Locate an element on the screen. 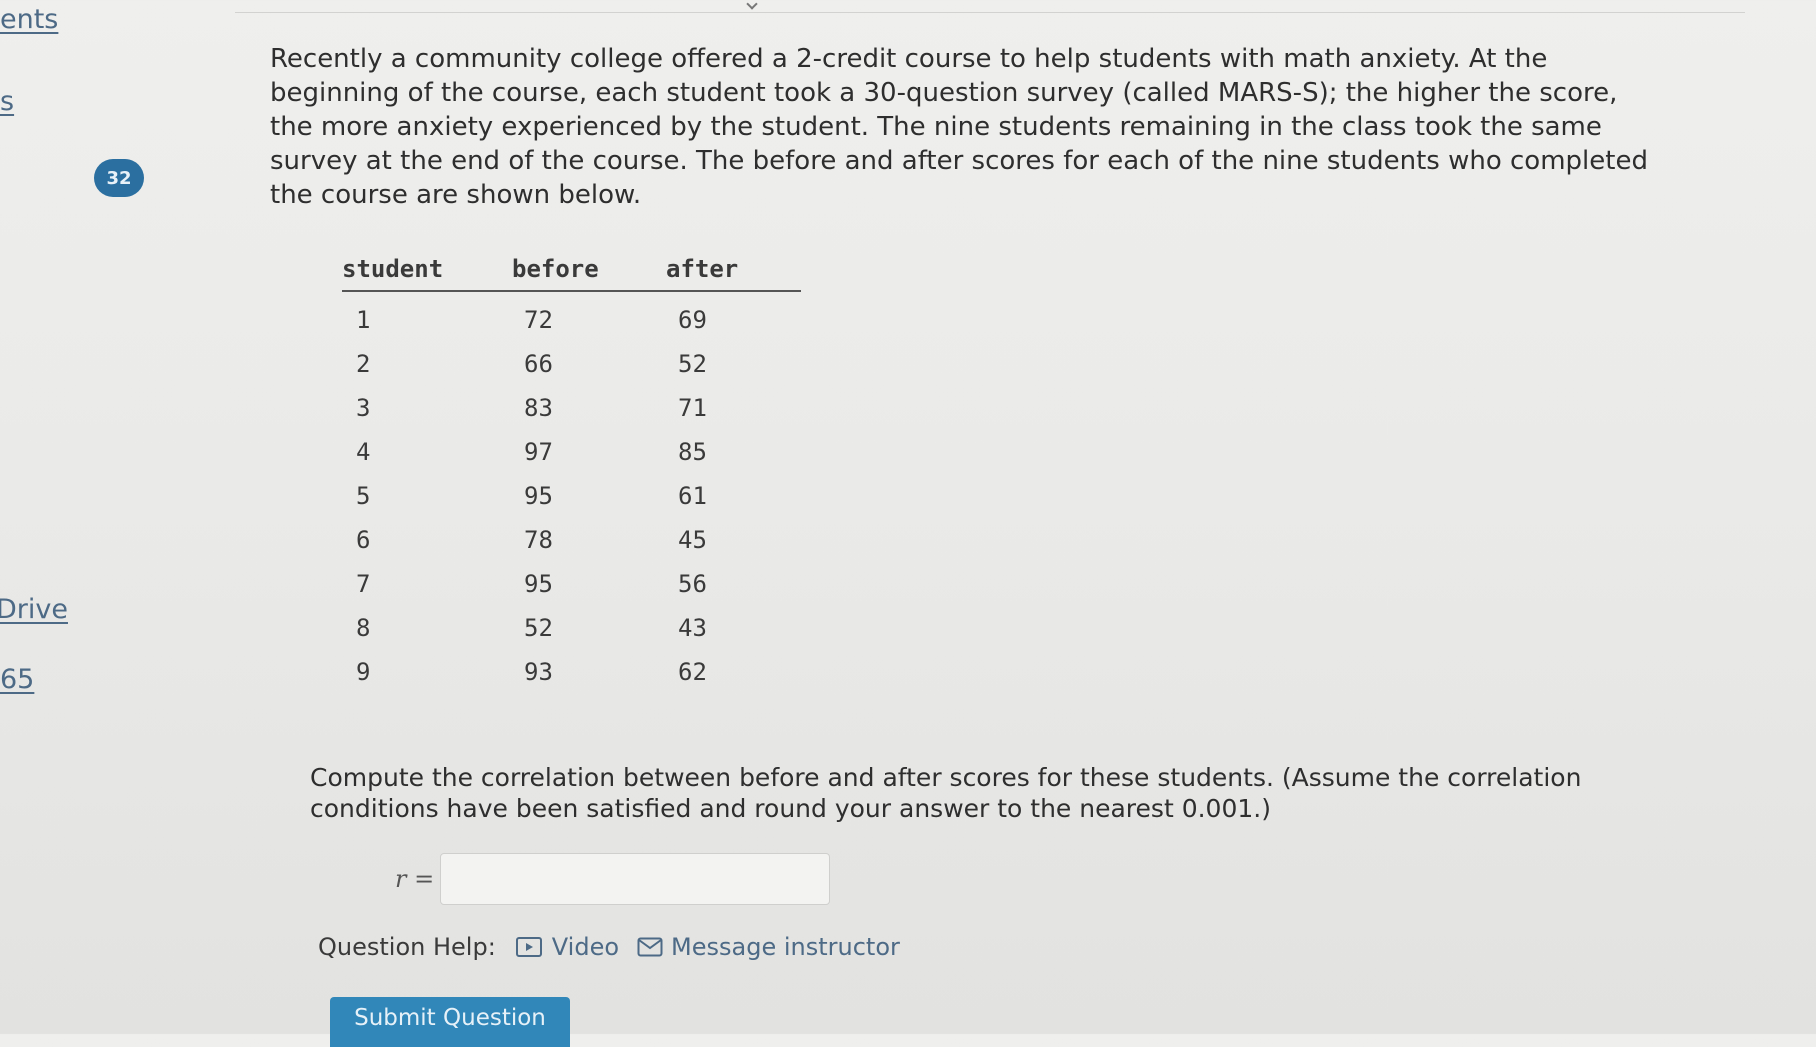 This screenshot has width=1816, height=1047. video-icon is located at coordinates (528, 947).